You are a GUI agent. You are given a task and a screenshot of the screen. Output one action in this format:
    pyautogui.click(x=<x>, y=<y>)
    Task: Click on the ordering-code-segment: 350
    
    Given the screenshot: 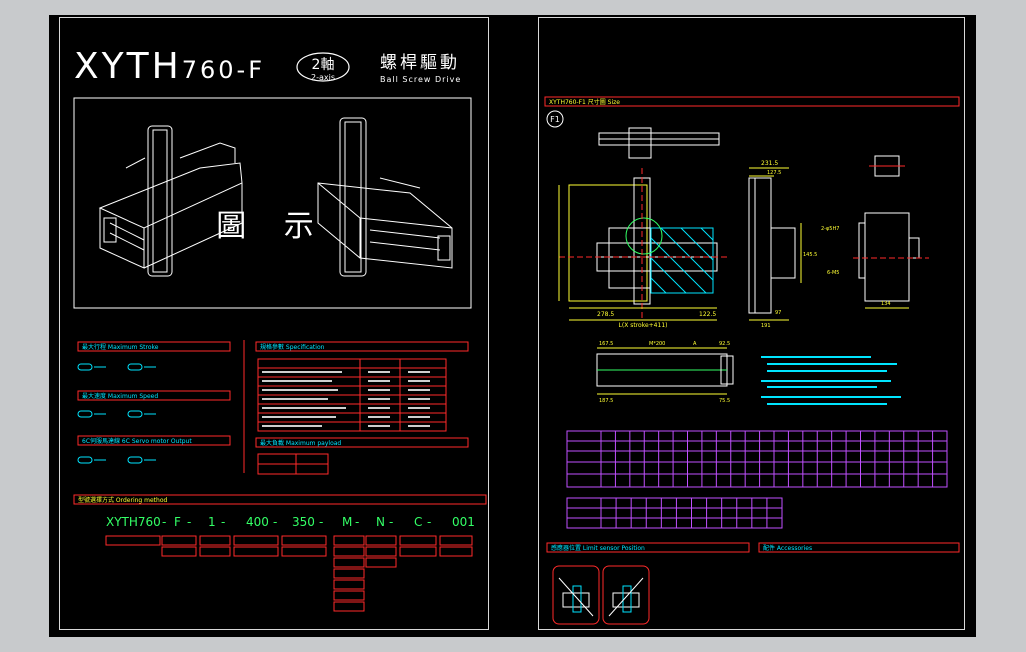 What is the action you would take?
    pyautogui.click(x=303, y=522)
    